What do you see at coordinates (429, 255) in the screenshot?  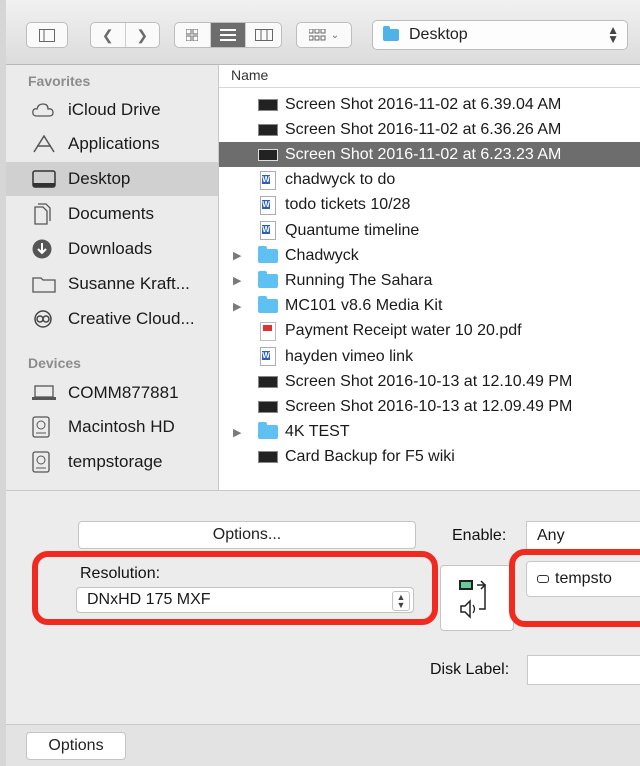 I see `file-row: ▶ Chadwyck` at bounding box center [429, 255].